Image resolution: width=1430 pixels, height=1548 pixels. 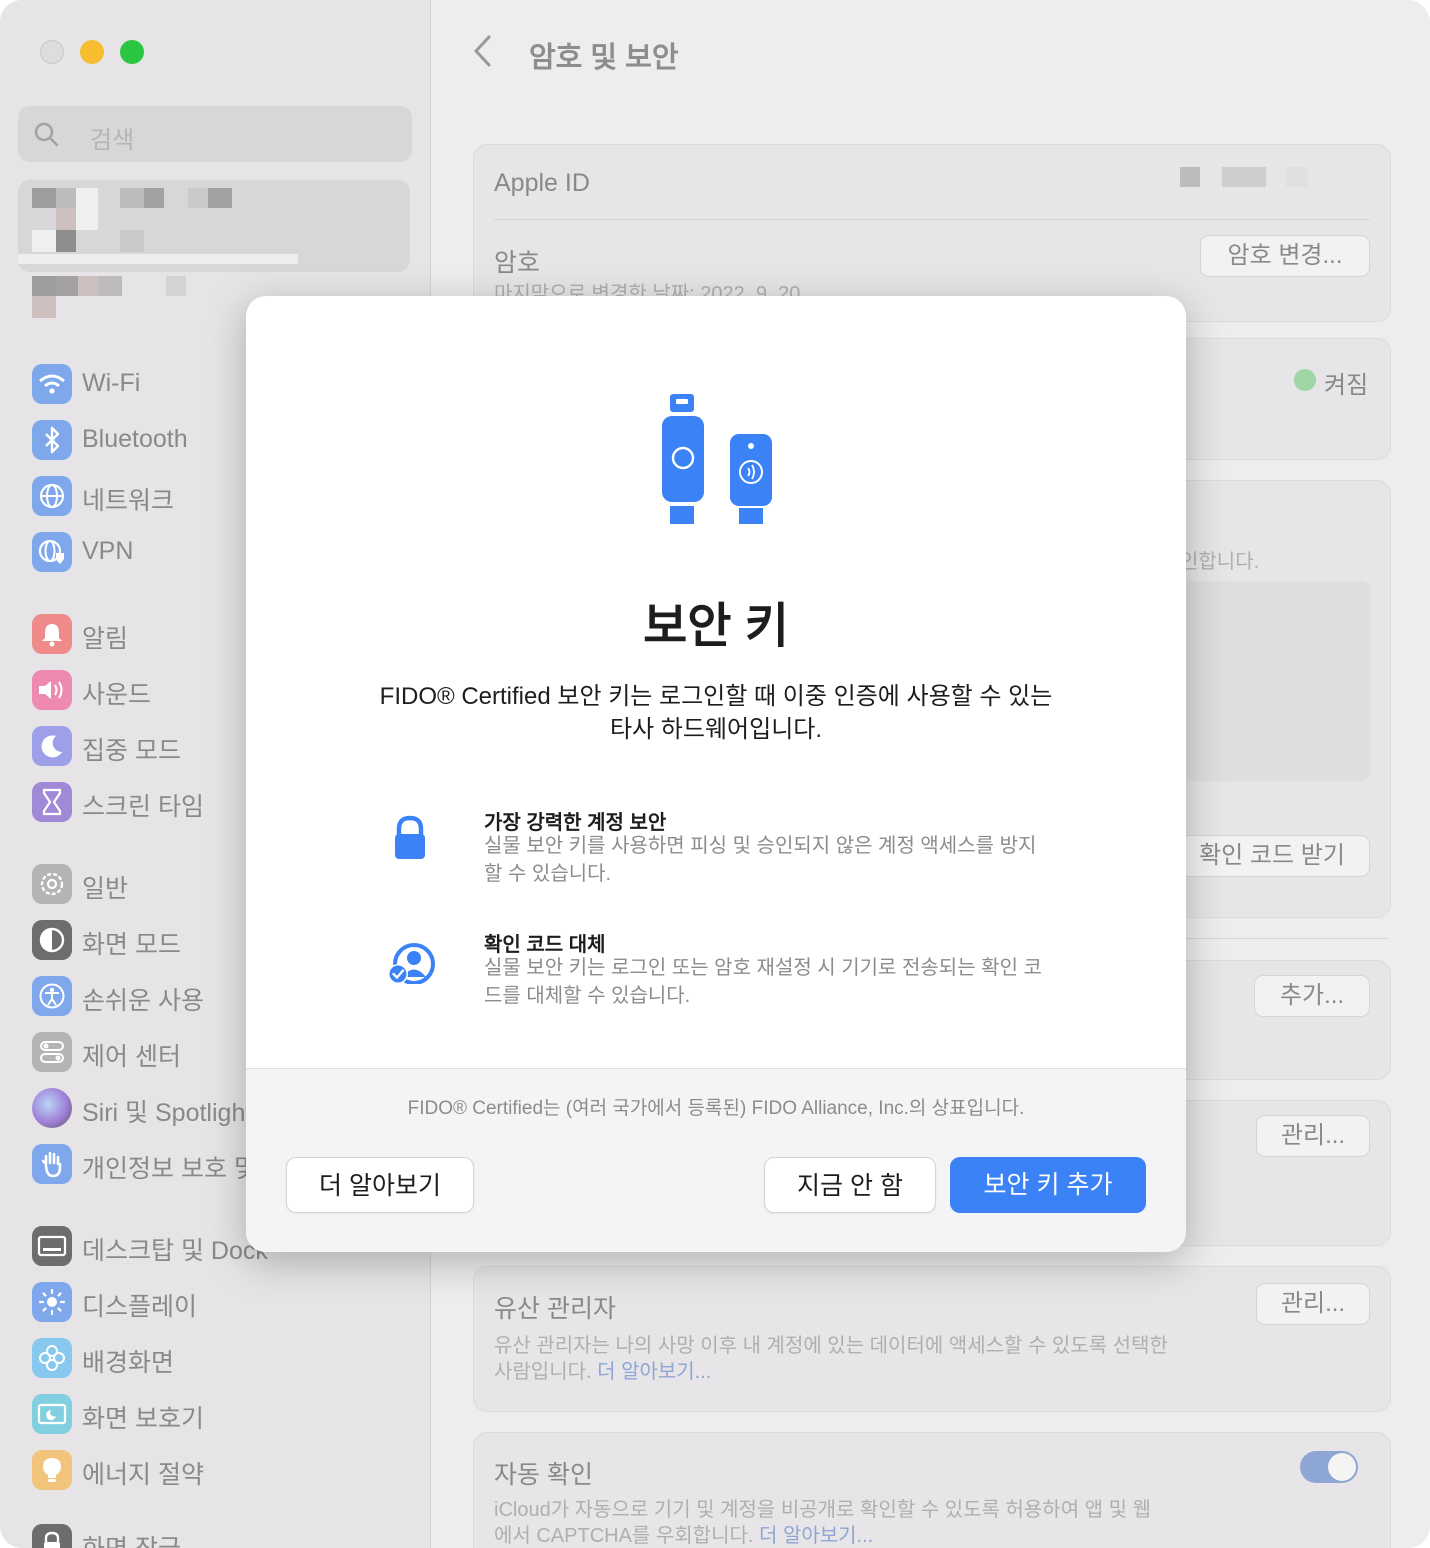 I want to click on gear-icon, so click(x=52, y=884).